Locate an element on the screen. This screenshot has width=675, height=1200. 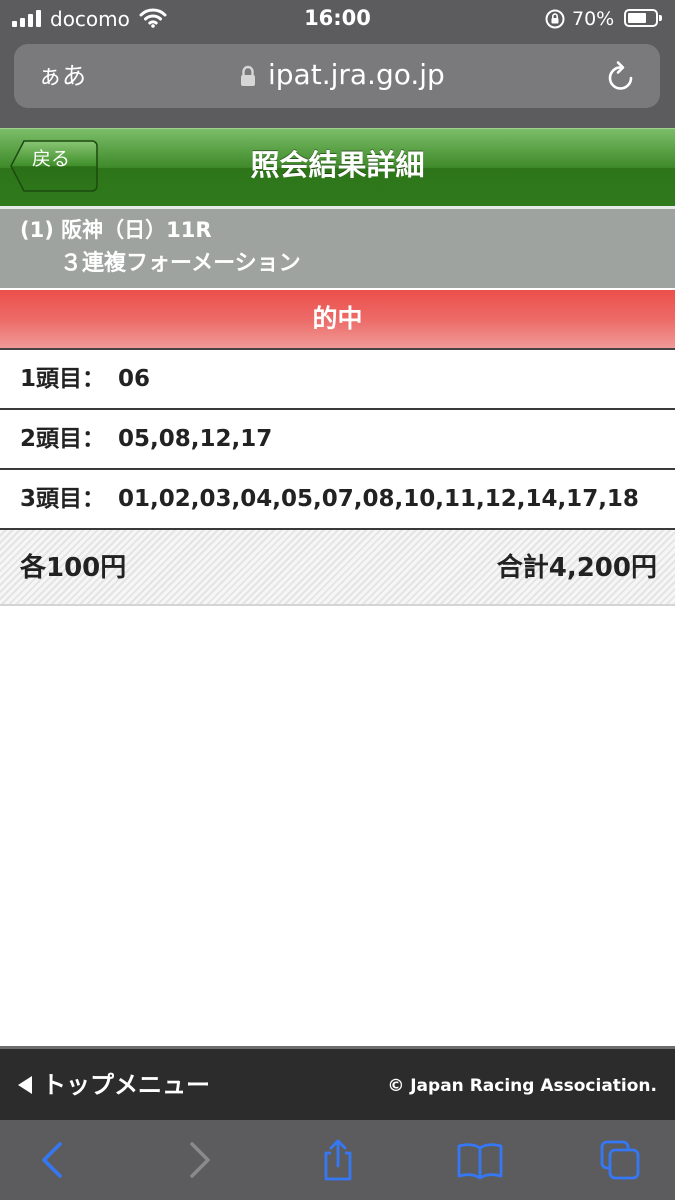
selection-label: 3頭目： is located at coordinates (63, 499).